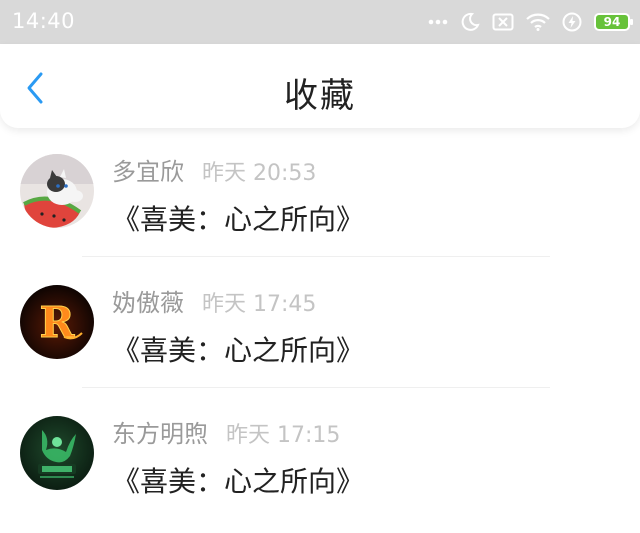 The height and width of the screenshot is (533, 640). Describe the element at coordinates (148, 169) in the screenshot. I see `user-name: 多宜欣` at that location.